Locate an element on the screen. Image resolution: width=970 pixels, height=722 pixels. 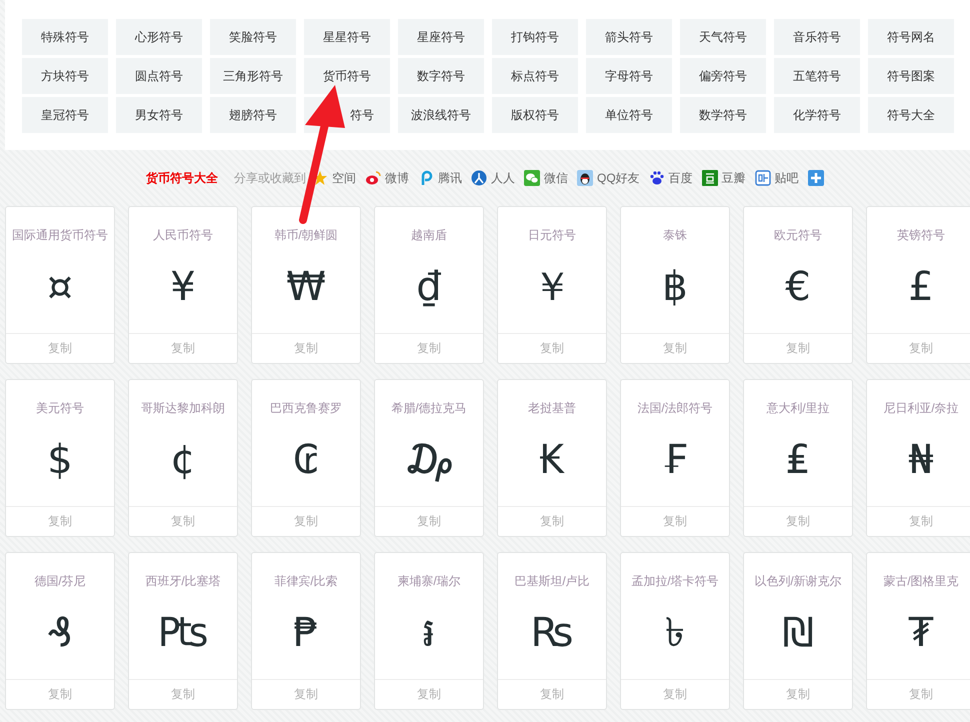
plus-icon is located at coordinates (816, 178).